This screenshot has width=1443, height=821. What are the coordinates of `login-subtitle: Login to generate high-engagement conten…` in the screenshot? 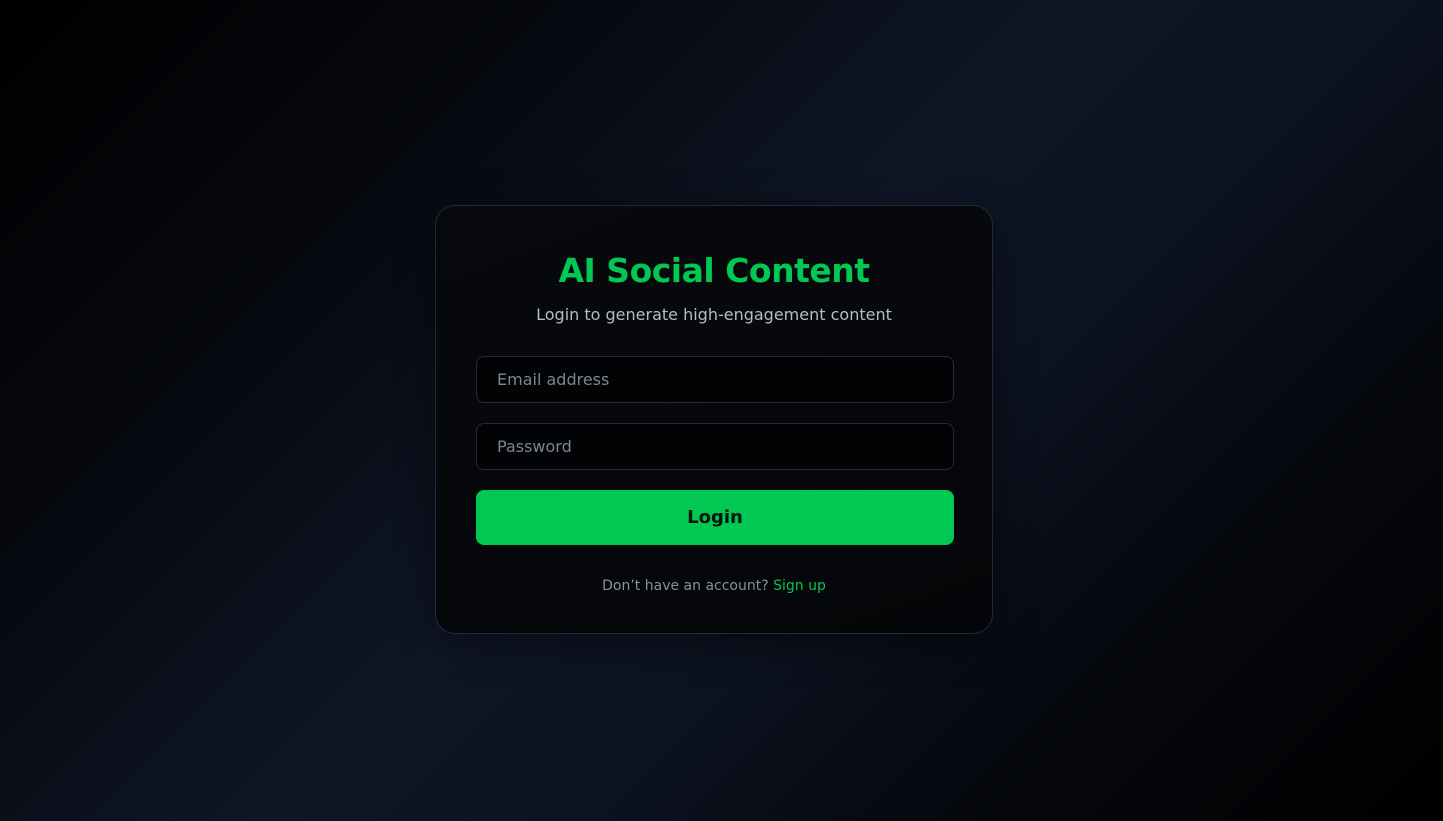 It's located at (714, 314).